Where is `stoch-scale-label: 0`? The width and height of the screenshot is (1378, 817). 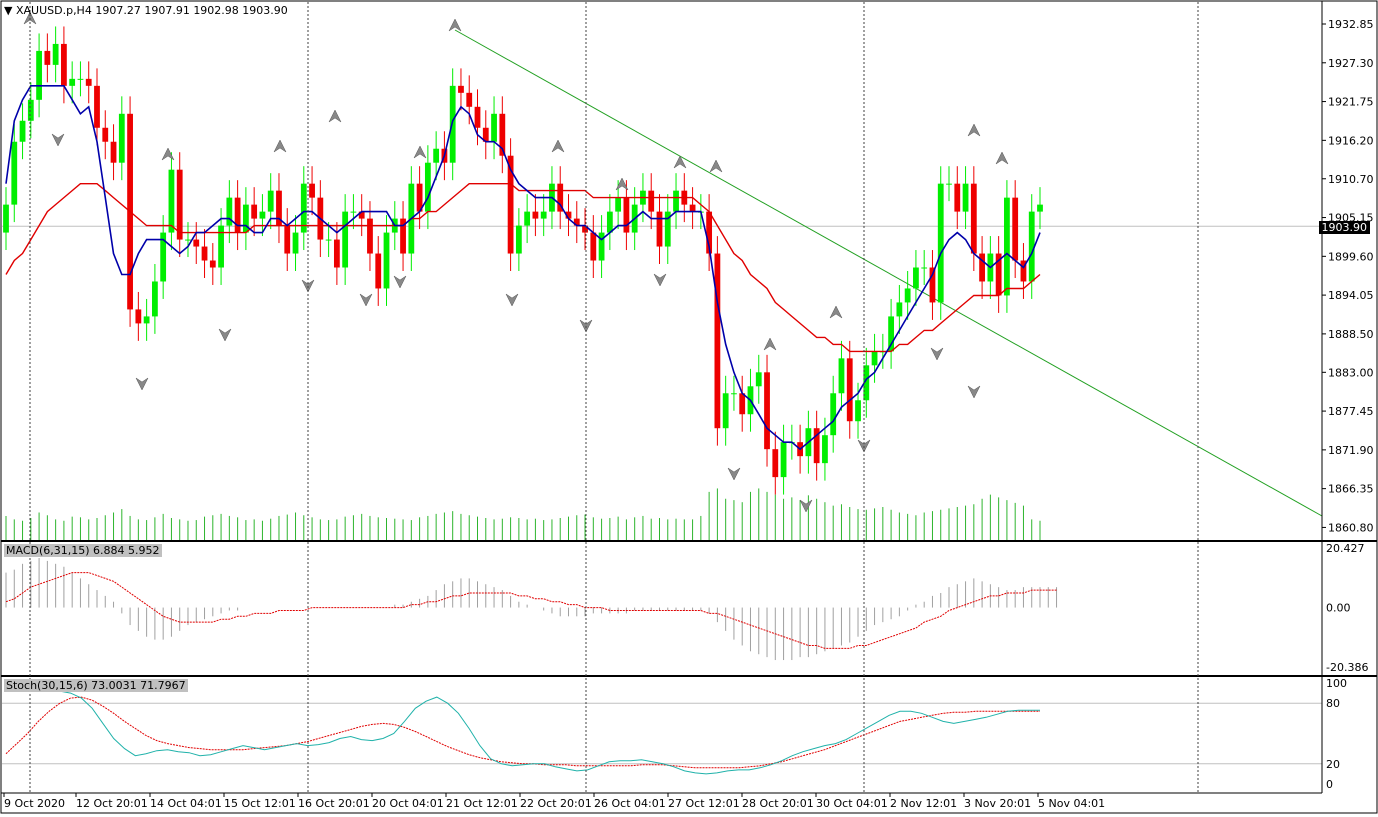
stoch-scale-label: 0 is located at coordinates (1329, 784).